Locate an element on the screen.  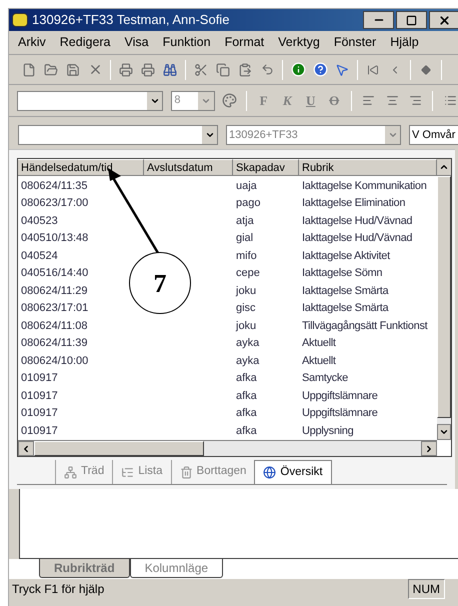
maximize-button is located at coordinates (411, 20).